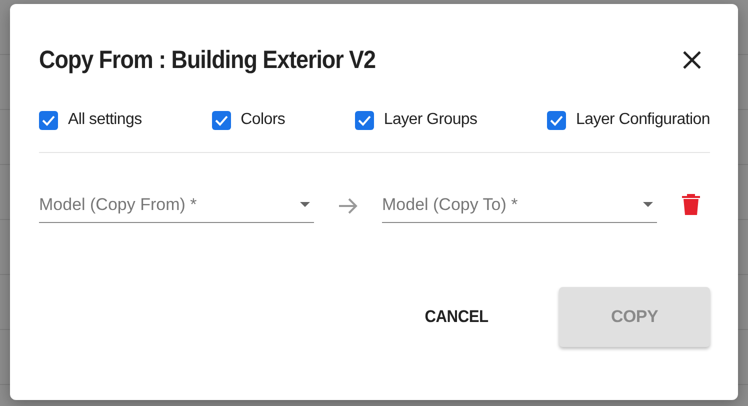 This screenshot has width=748, height=406. What do you see at coordinates (431, 120) in the screenshot?
I see `checkbox-label: Layer Groups` at bounding box center [431, 120].